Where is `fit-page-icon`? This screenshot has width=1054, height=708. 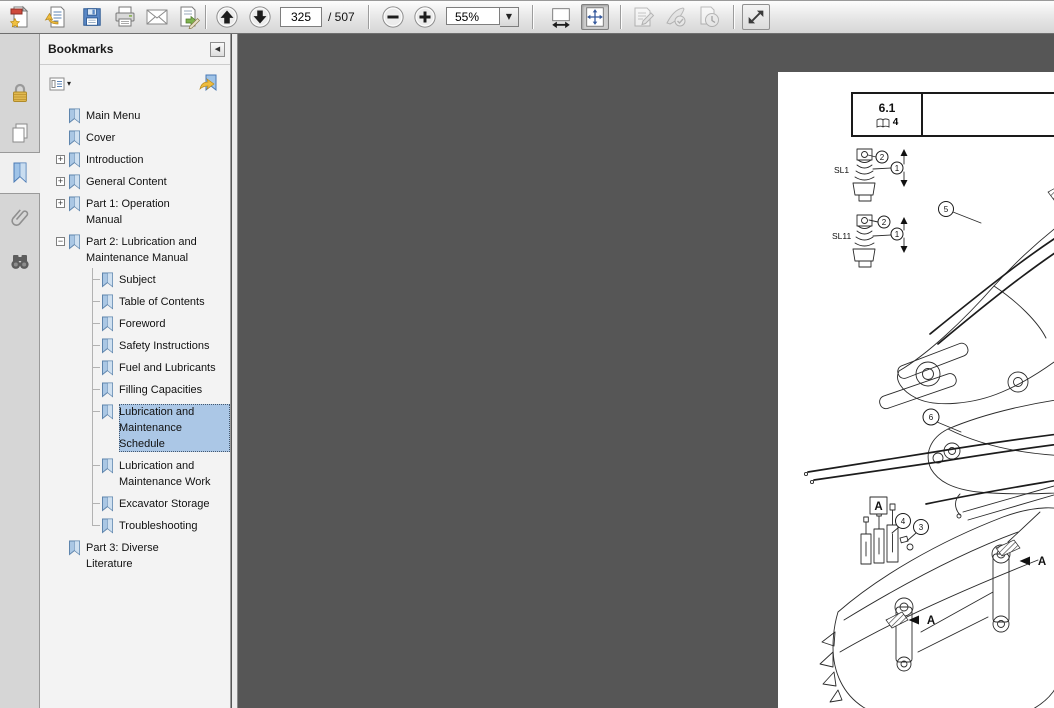 fit-page-icon is located at coordinates (595, 17).